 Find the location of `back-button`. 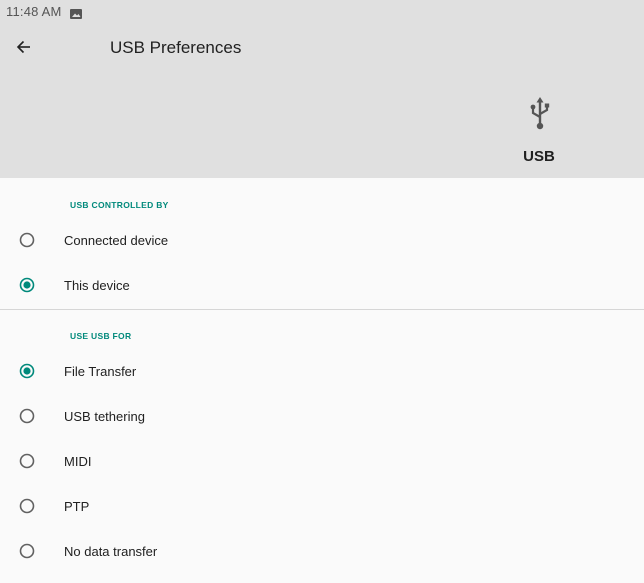

back-button is located at coordinates (24, 49).